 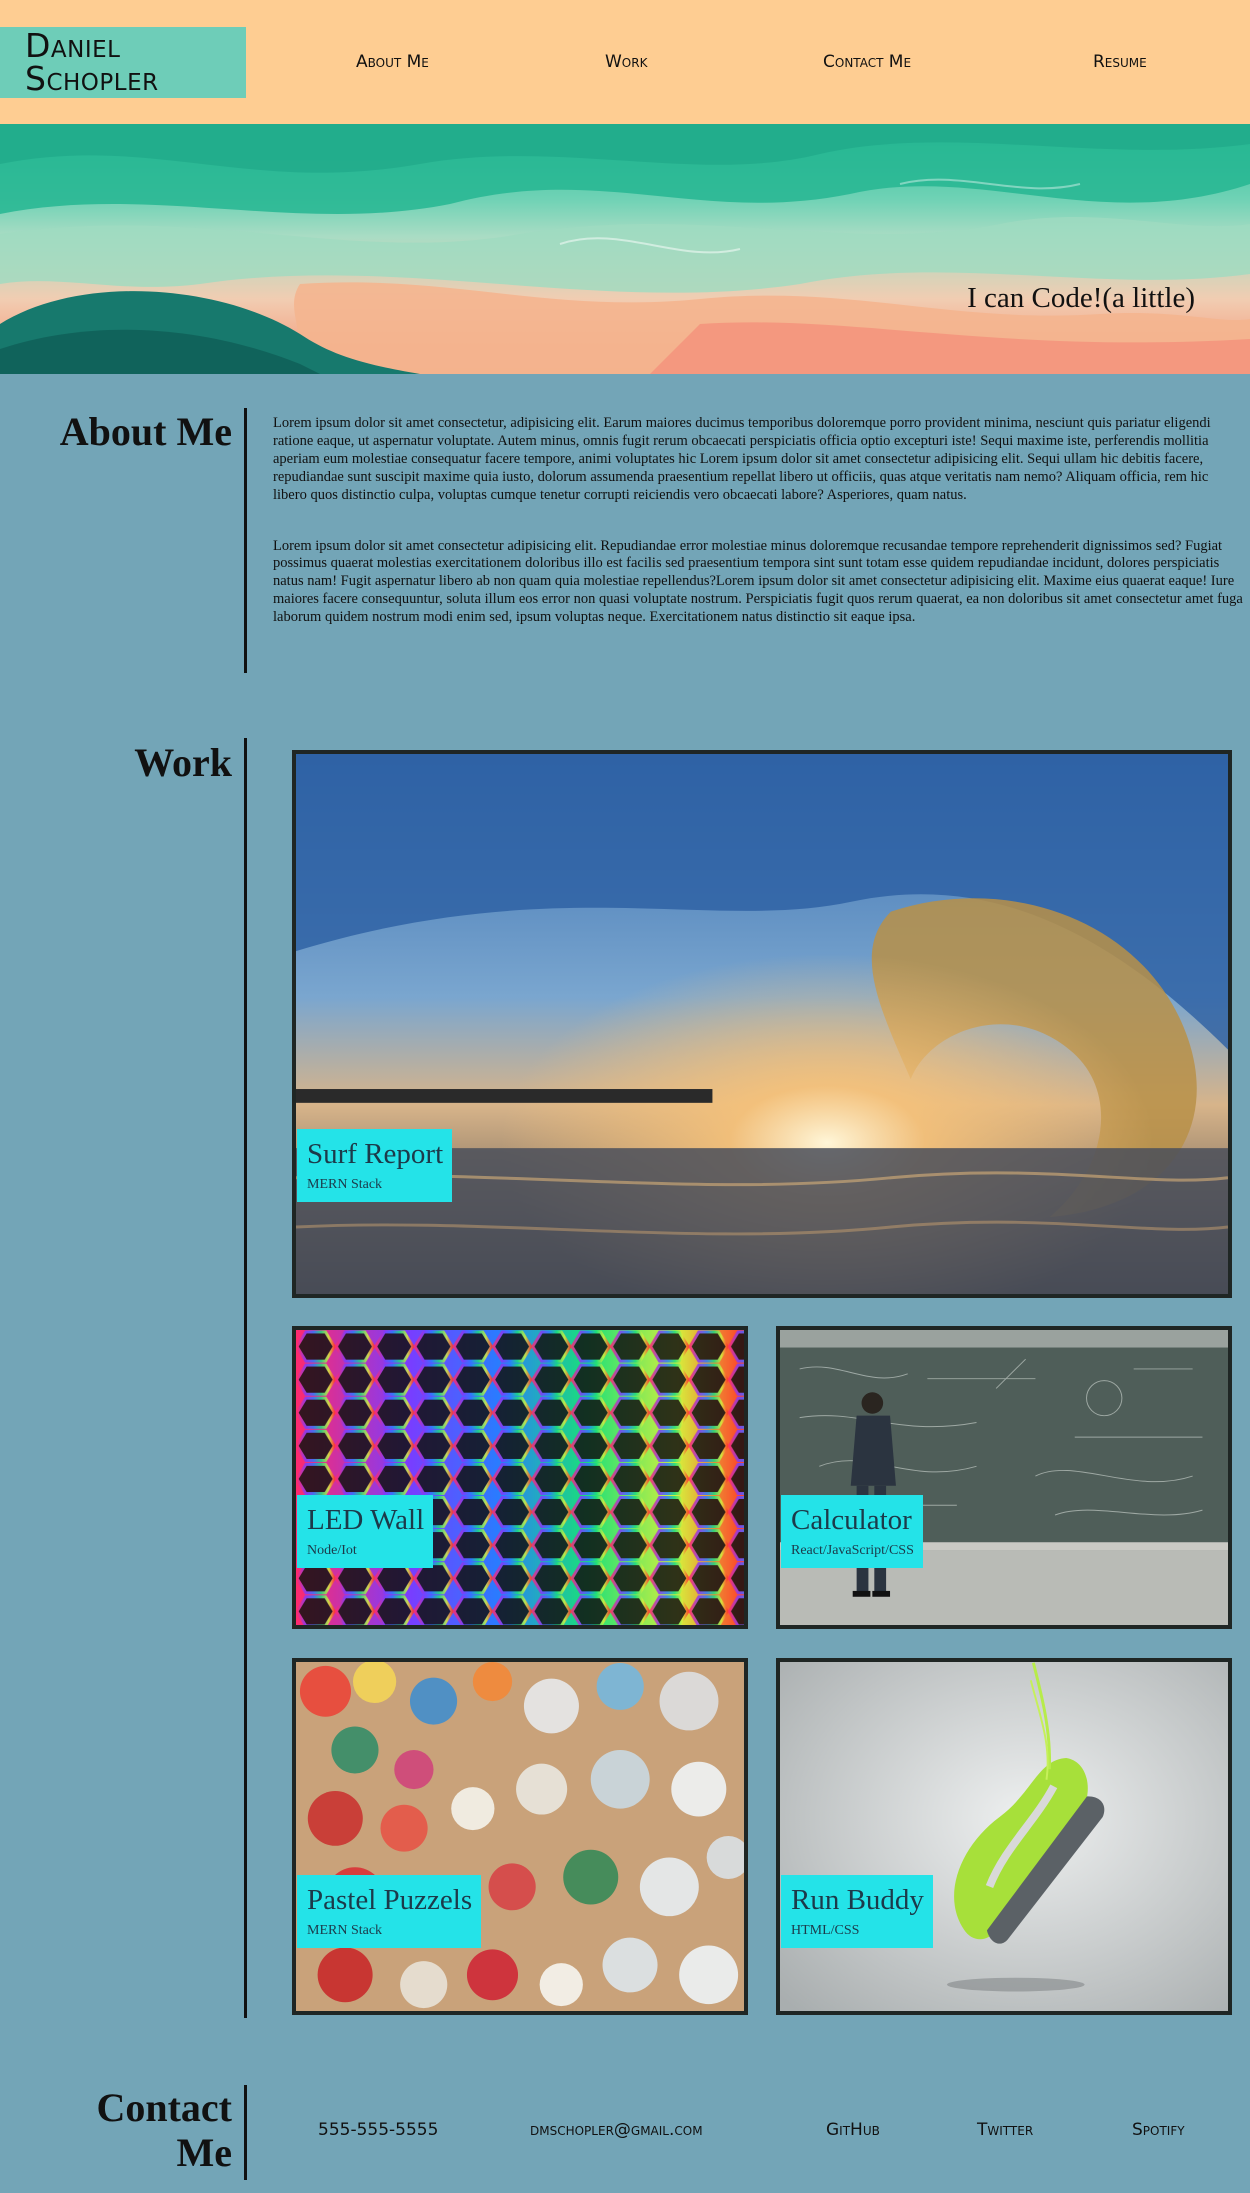 I want to click on hero-tagline: I can Code!(a little), so click(x=1081, y=298).